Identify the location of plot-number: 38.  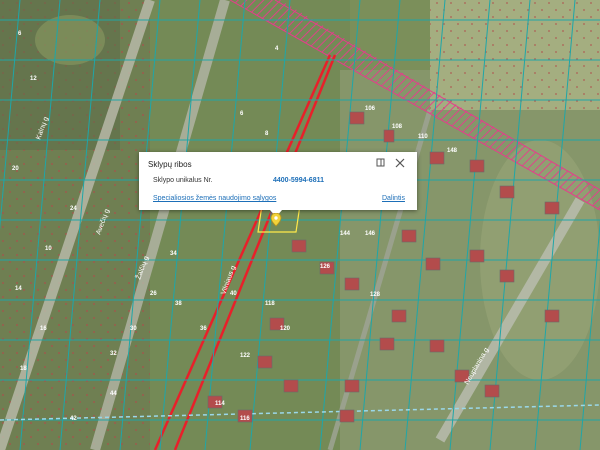
(178, 304).